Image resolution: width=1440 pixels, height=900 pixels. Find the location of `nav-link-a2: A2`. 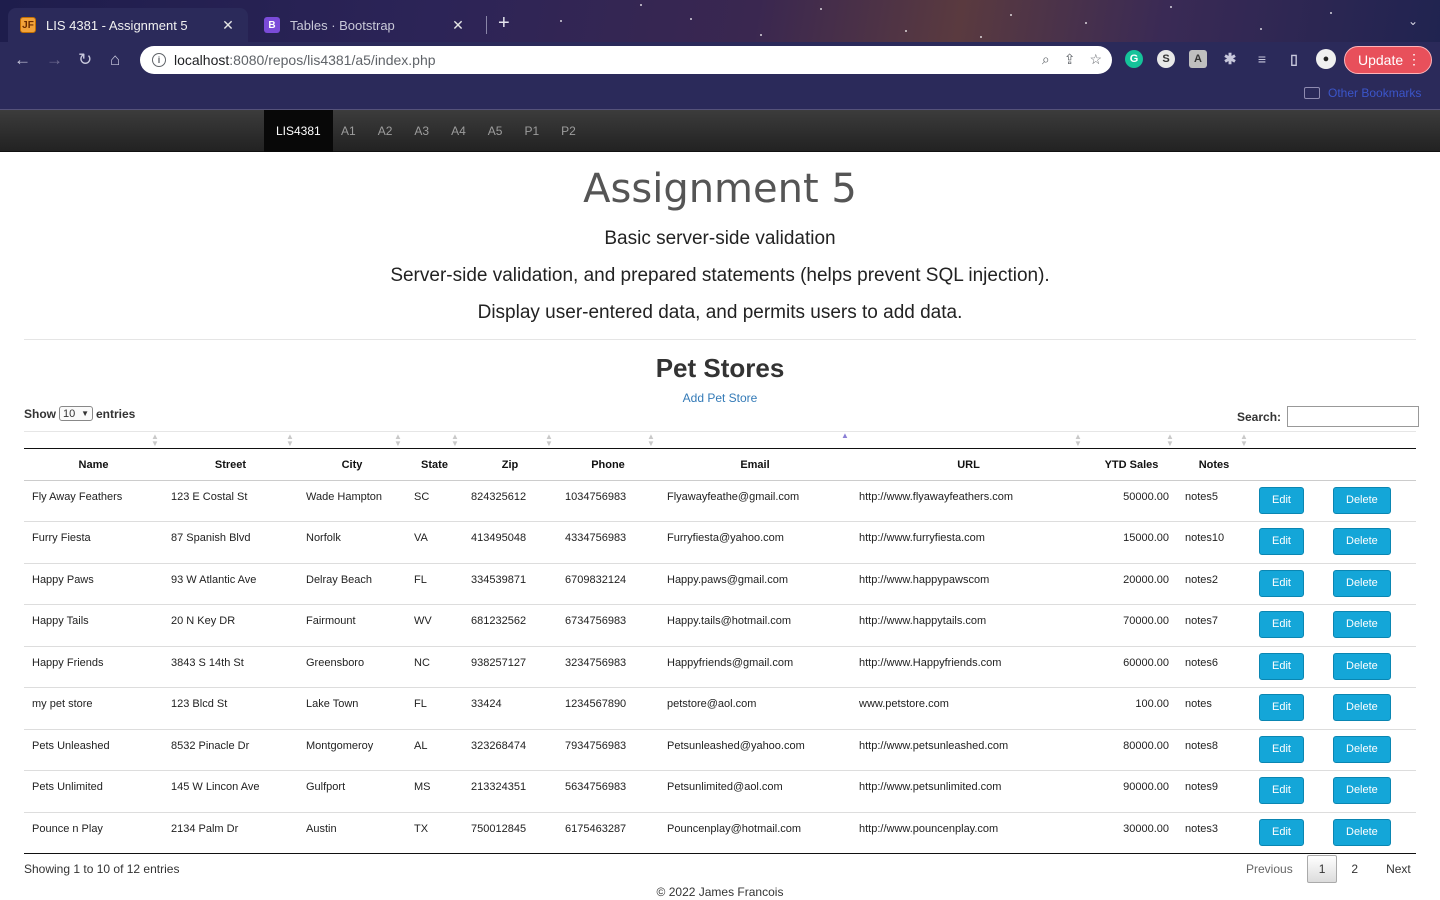

nav-link-a2: A2 is located at coordinates (385, 131).